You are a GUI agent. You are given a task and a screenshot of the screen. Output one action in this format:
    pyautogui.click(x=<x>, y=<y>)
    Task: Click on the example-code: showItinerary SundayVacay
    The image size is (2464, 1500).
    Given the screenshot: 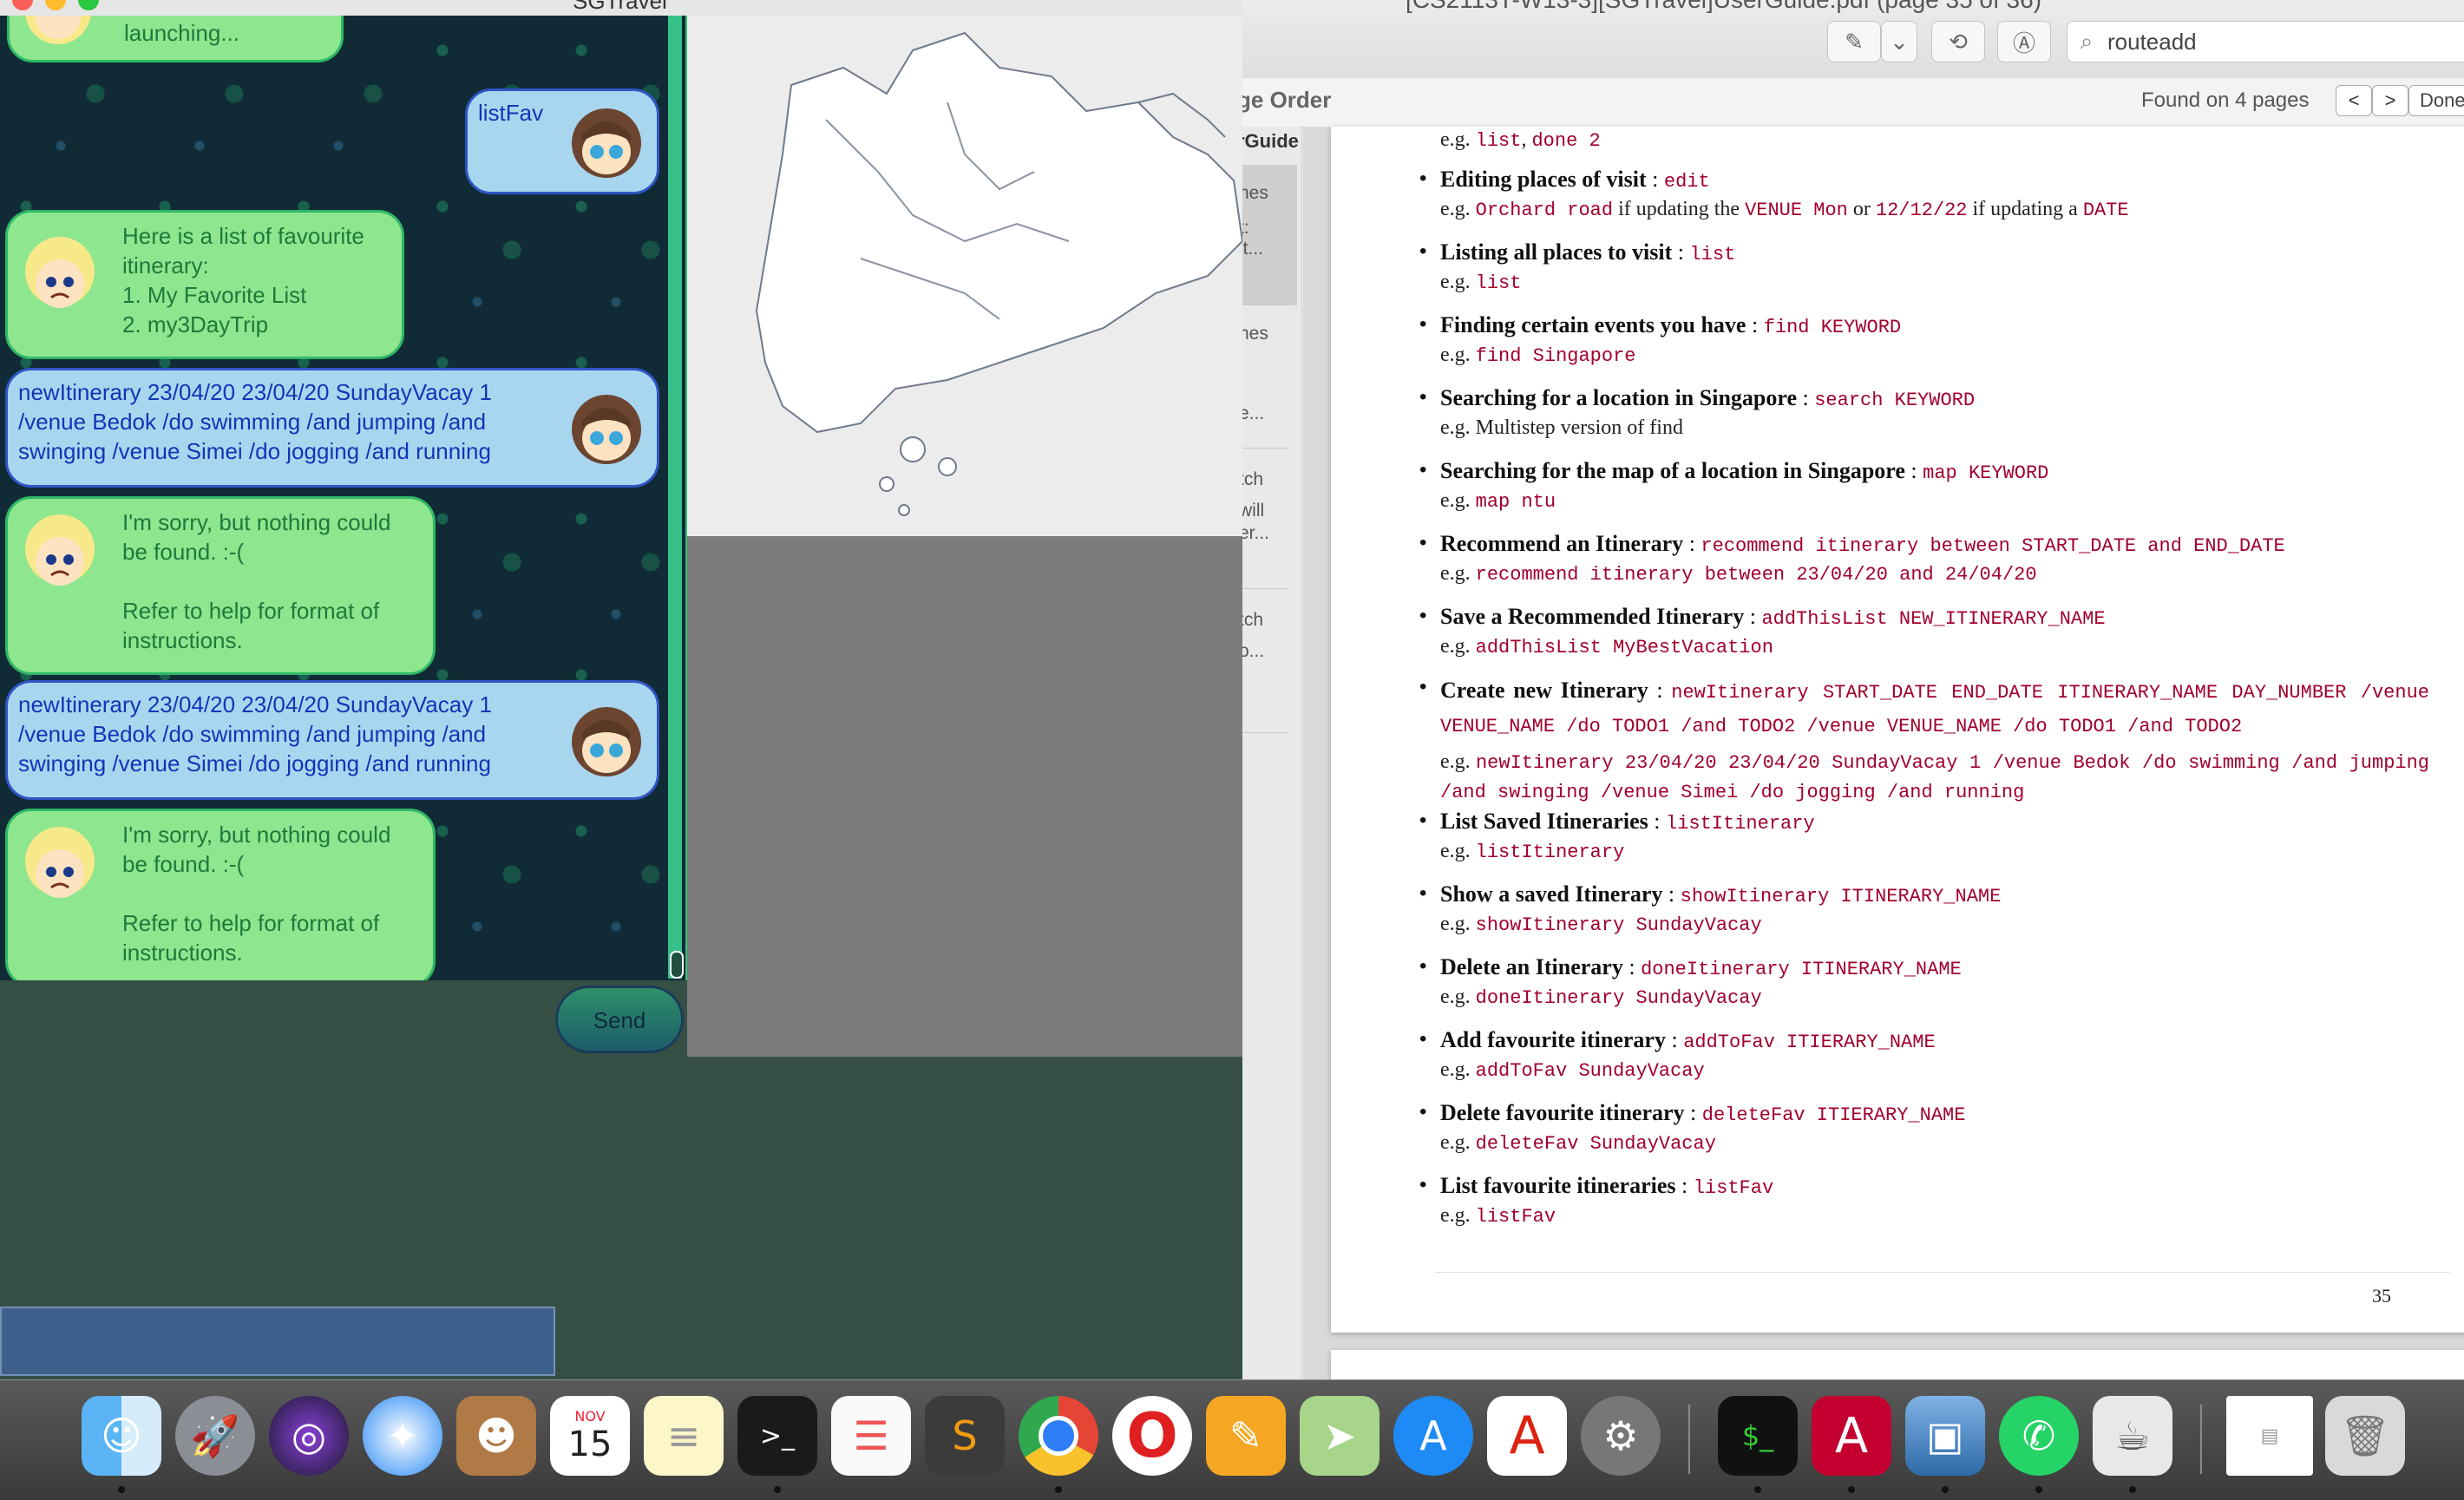 What is the action you would take?
    pyautogui.click(x=1618, y=925)
    